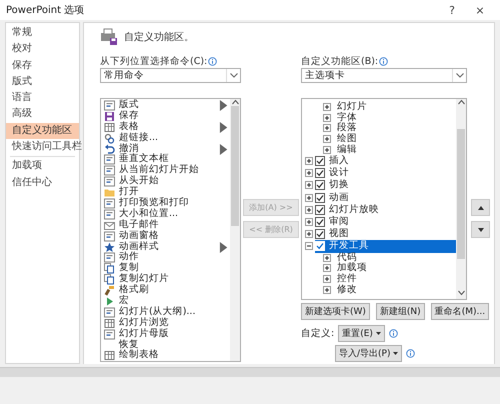  Describe the element at coordinates (368, 353) in the screenshot. I see `import-export-button: 导入/导出(P)` at that location.